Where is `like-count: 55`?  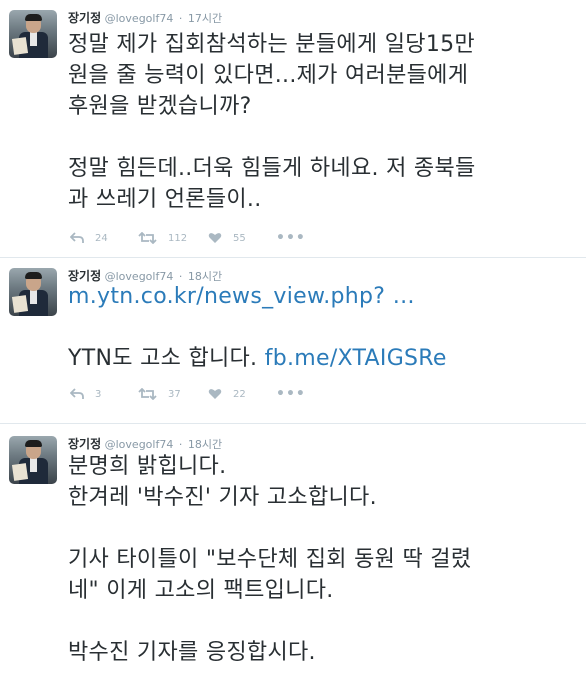 like-count: 55 is located at coordinates (239, 238).